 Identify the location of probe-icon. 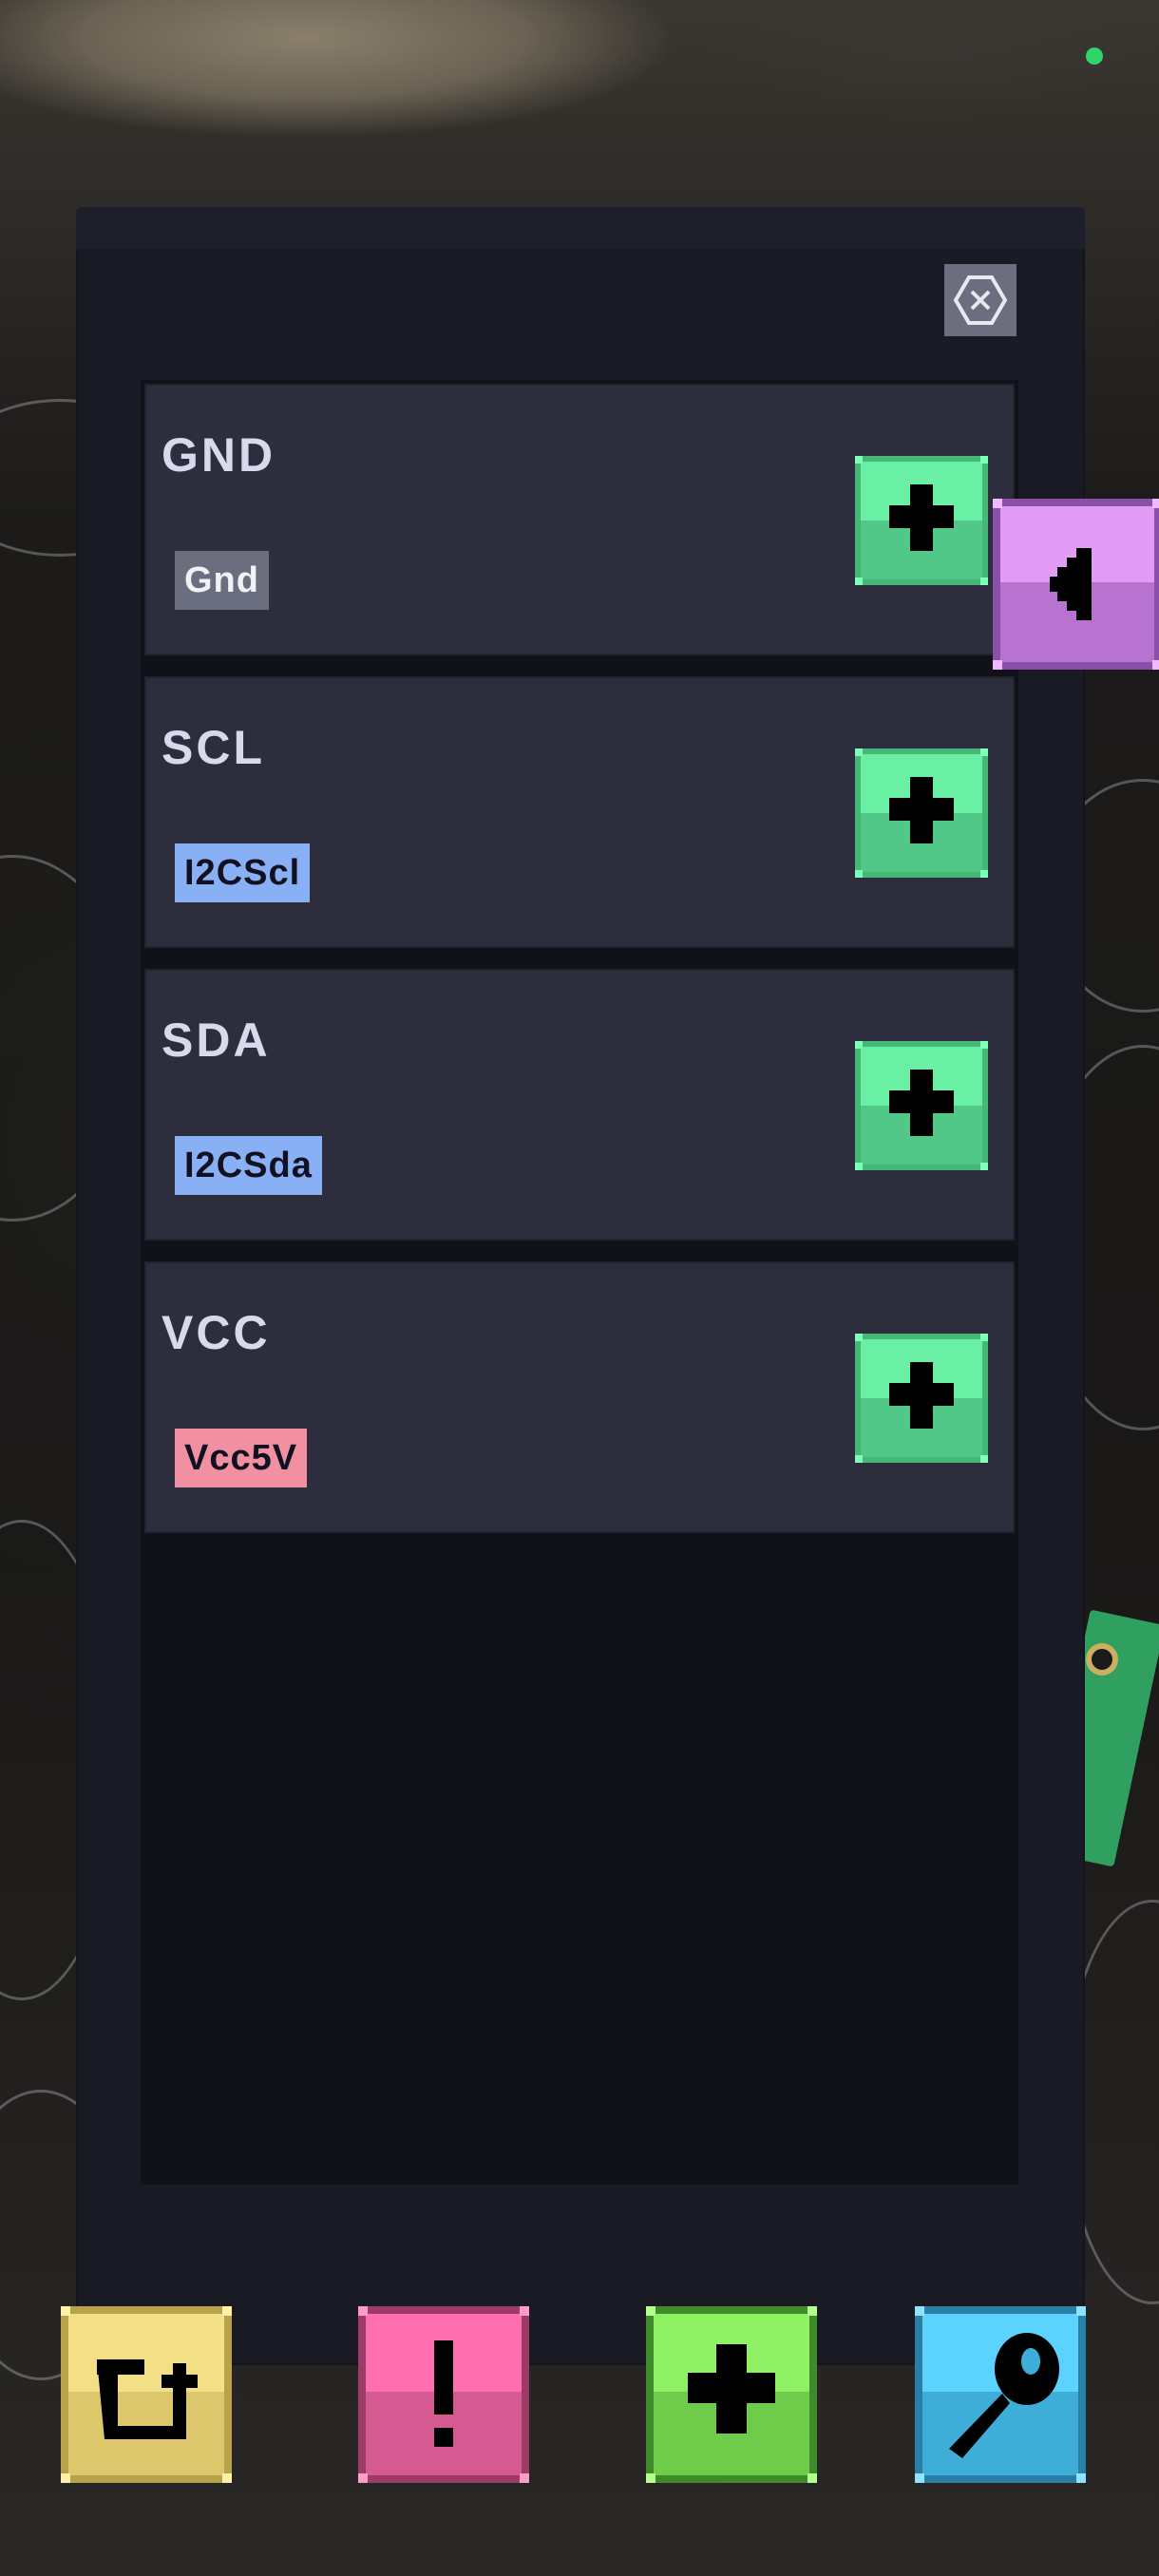
(1000, 2394).